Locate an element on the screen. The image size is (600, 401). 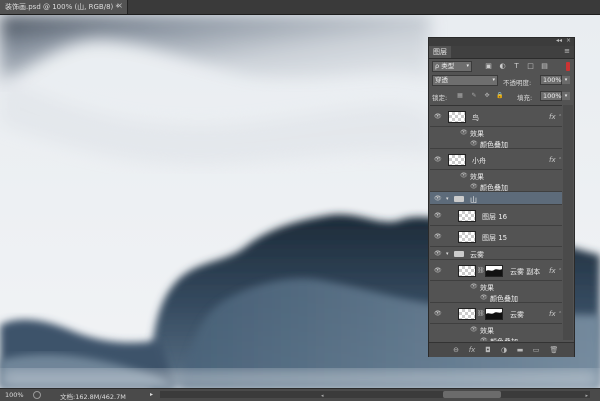
blend-mode-select: 穿透 ▾ is located at coordinates (465, 80).